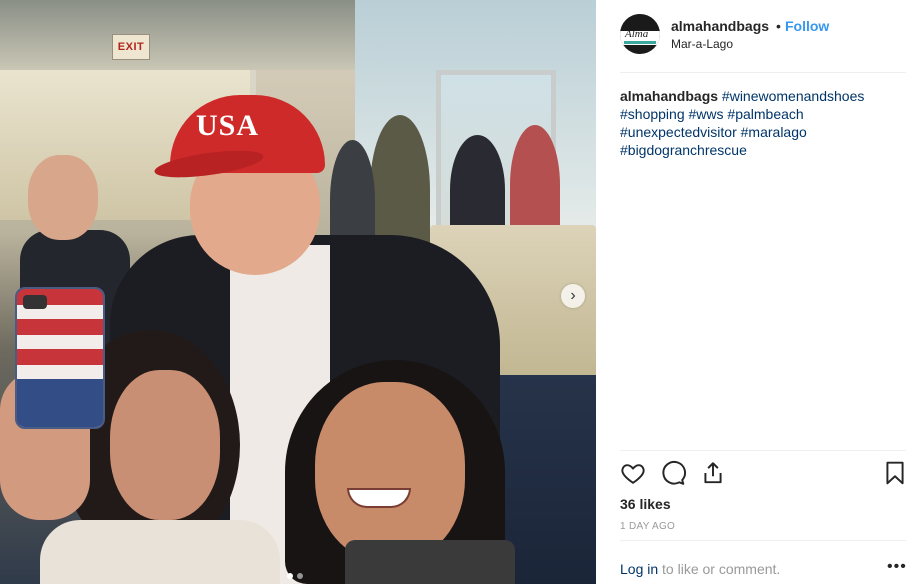 Image resolution: width=919 pixels, height=584 pixels. I want to click on comment-icon, so click(673, 473).